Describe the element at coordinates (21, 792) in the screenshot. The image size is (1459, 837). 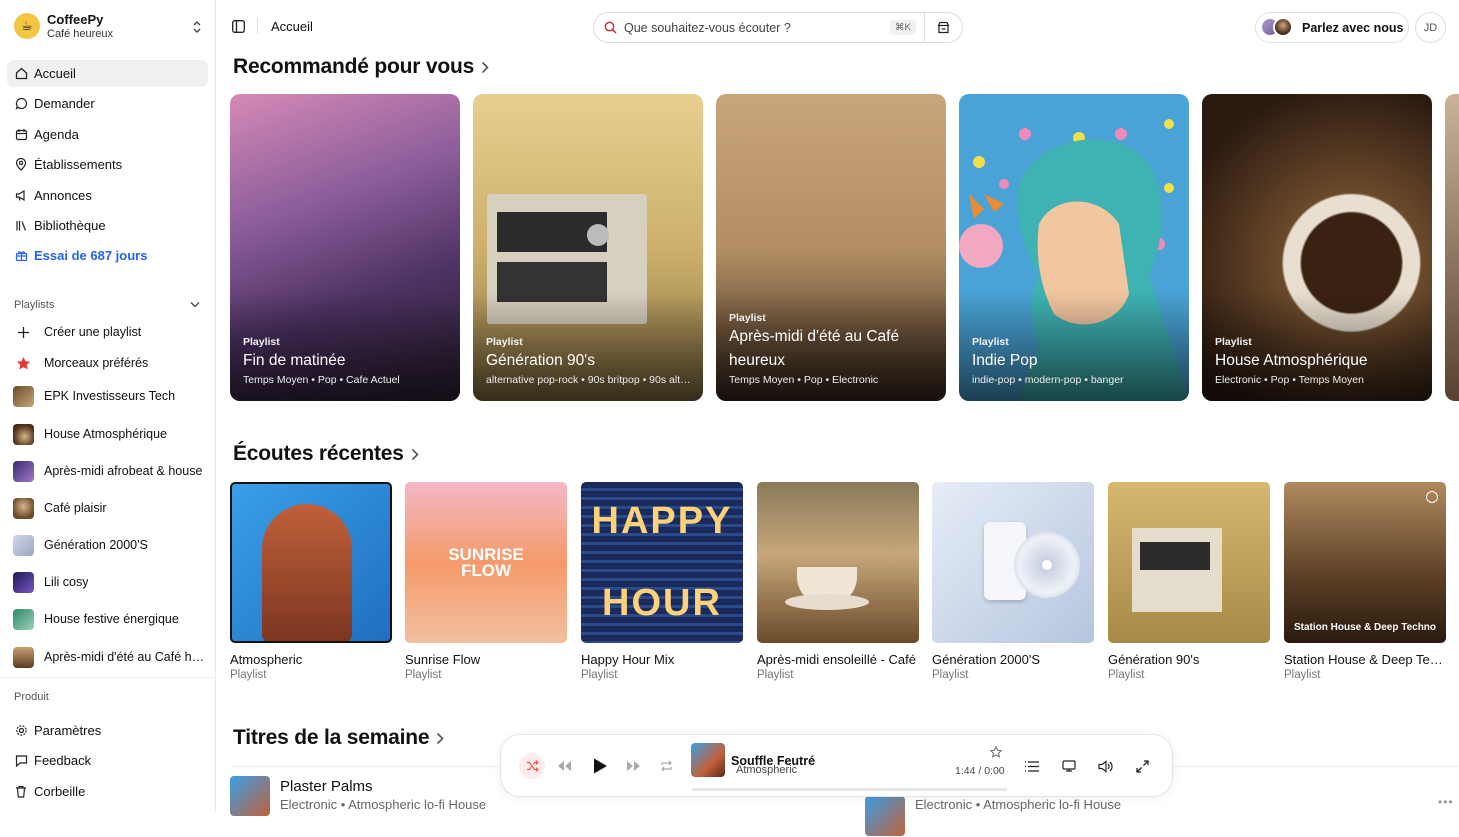
I see `trash-icon` at that location.